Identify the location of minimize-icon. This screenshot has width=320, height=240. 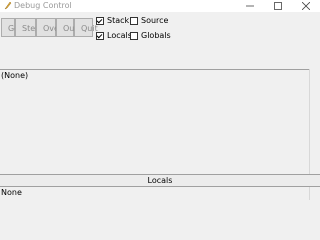
(250, 6).